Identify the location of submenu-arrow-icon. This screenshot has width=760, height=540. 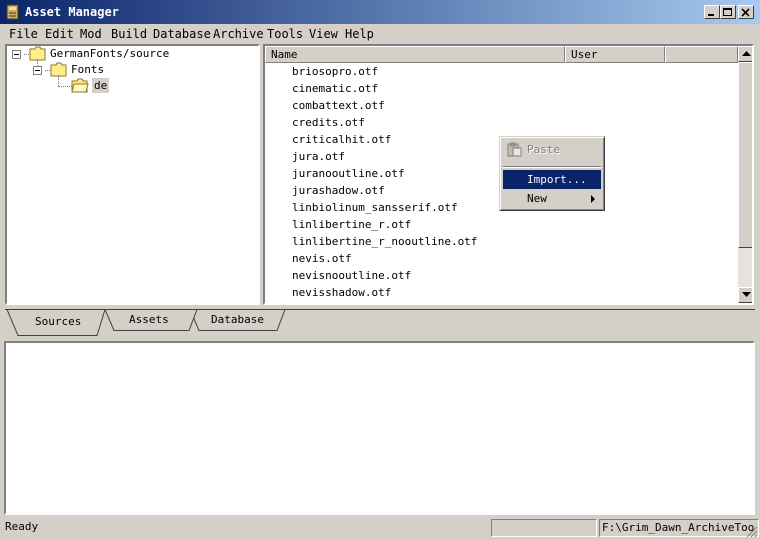
(593, 199).